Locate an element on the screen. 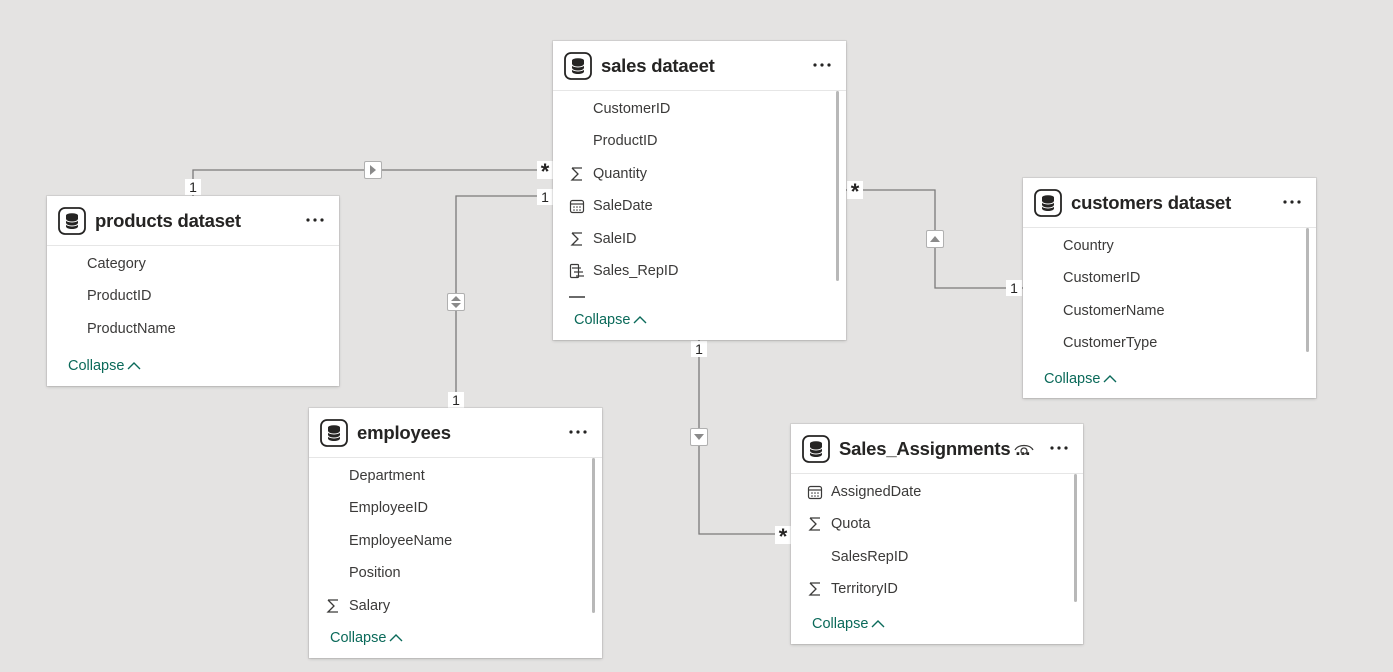 This screenshot has width=1393, height=672. field-item: EmployeeName is located at coordinates (400, 541).